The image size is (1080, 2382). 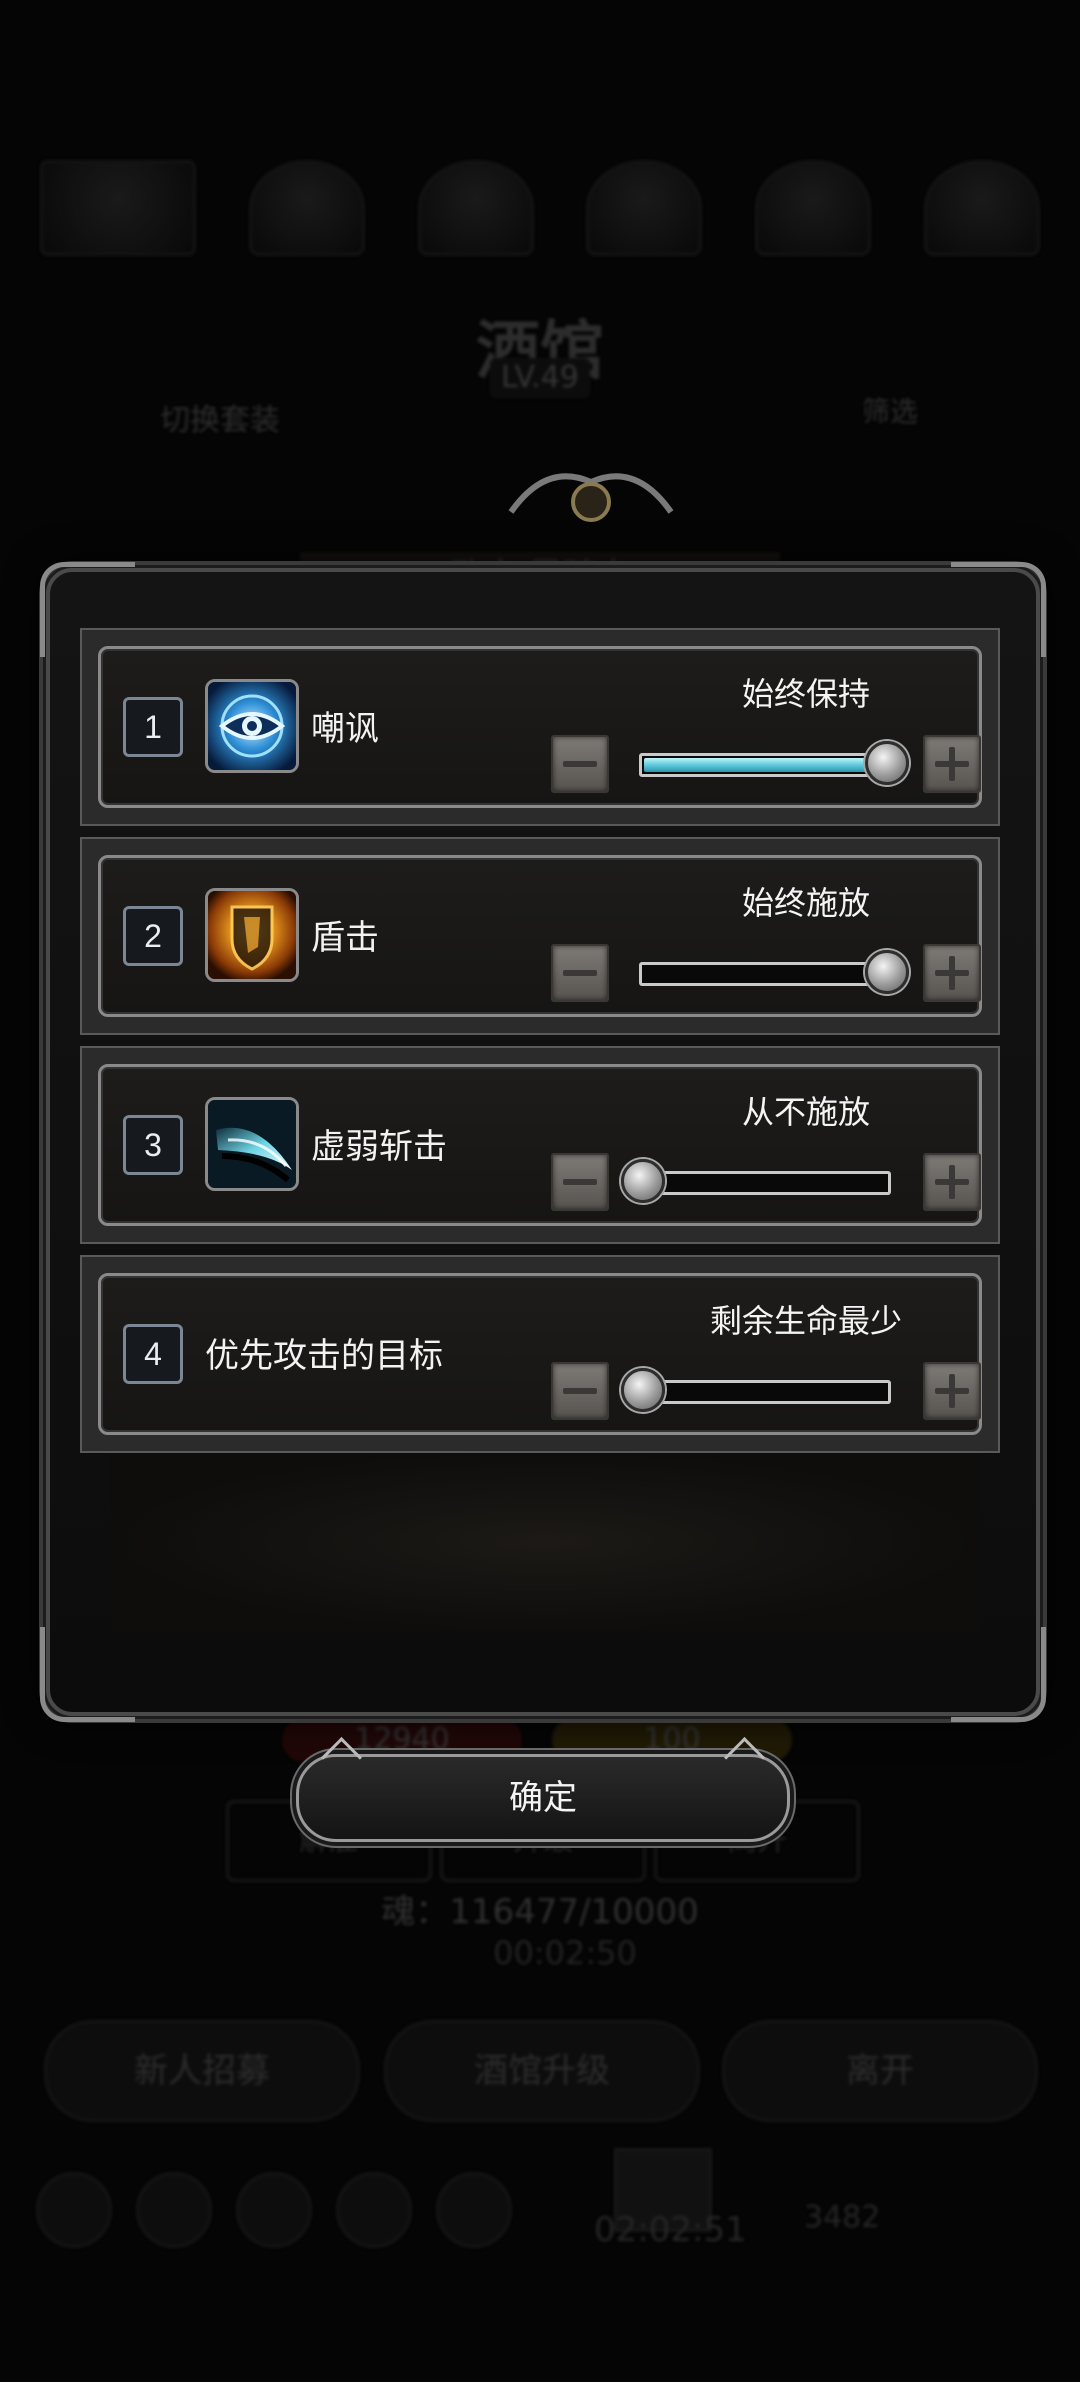 What do you see at coordinates (762, 765) in the screenshot?
I see `slider-fill` at bounding box center [762, 765].